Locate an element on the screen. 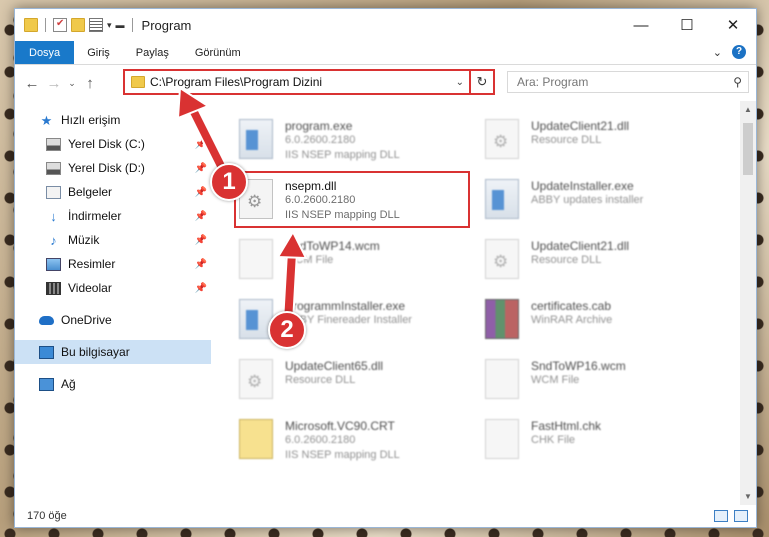  ribbon-help-area: ⌄ ? is located at coordinates (729, 52).